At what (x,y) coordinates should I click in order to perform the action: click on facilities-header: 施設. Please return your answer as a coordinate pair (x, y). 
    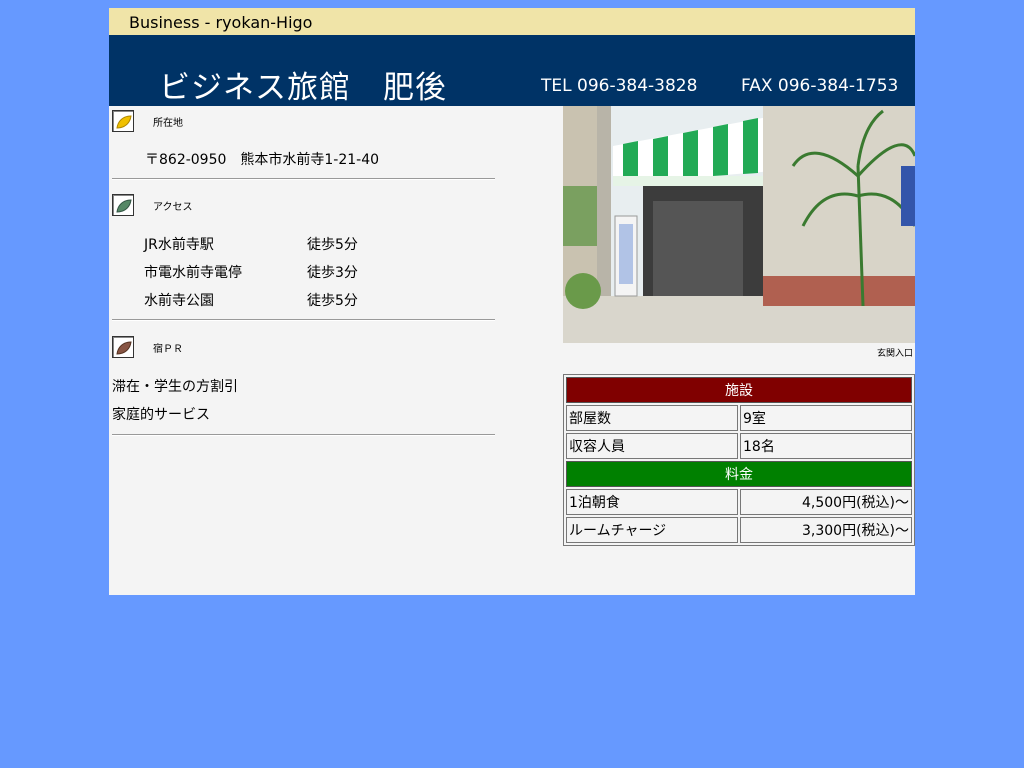
    Looking at the image, I should click on (739, 390).